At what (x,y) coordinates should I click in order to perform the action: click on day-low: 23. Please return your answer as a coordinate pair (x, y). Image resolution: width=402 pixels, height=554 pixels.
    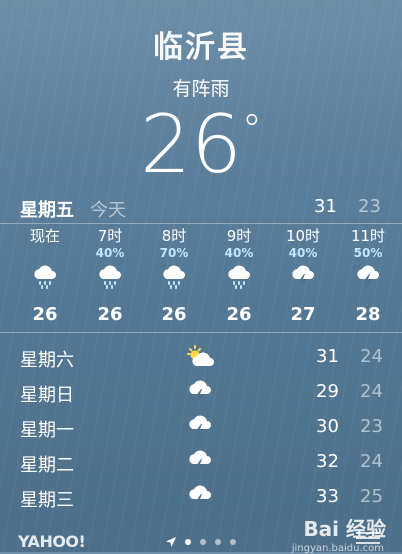
    Looking at the image, I should click on (371, 426).